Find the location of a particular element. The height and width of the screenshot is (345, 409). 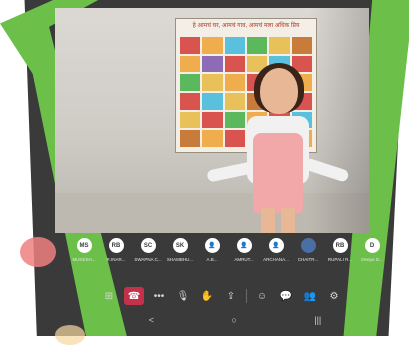

speaker-left-arm is located at coordinates (230, 172).